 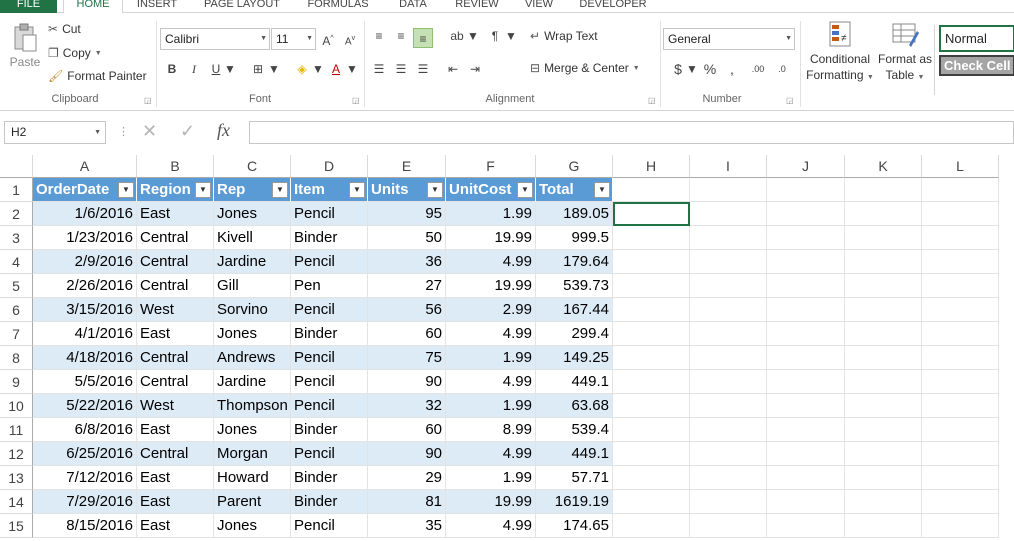 What do you see at coordinates (175, 190) in the screenshot?
I see `table-header-cell: Region ▼` at bounding box center [175, 190].